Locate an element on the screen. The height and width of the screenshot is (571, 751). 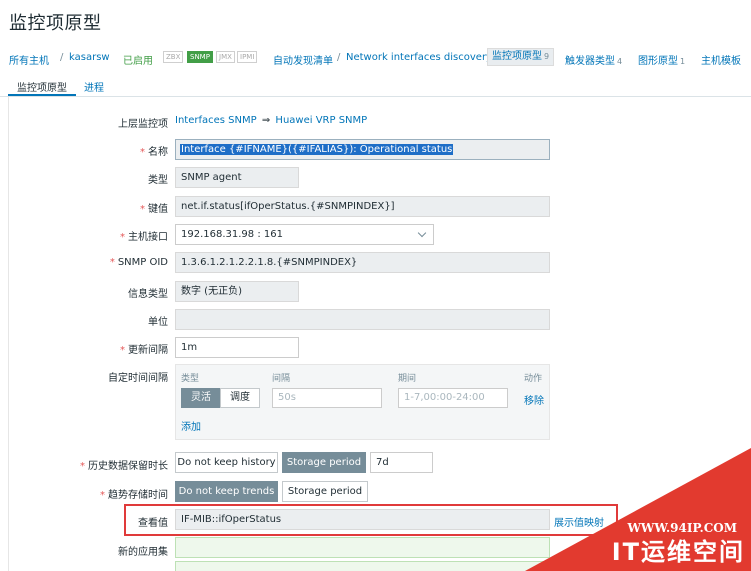
nav-trigger-prototypes: 触发器类型 4 is located at coordinates (593, 59).